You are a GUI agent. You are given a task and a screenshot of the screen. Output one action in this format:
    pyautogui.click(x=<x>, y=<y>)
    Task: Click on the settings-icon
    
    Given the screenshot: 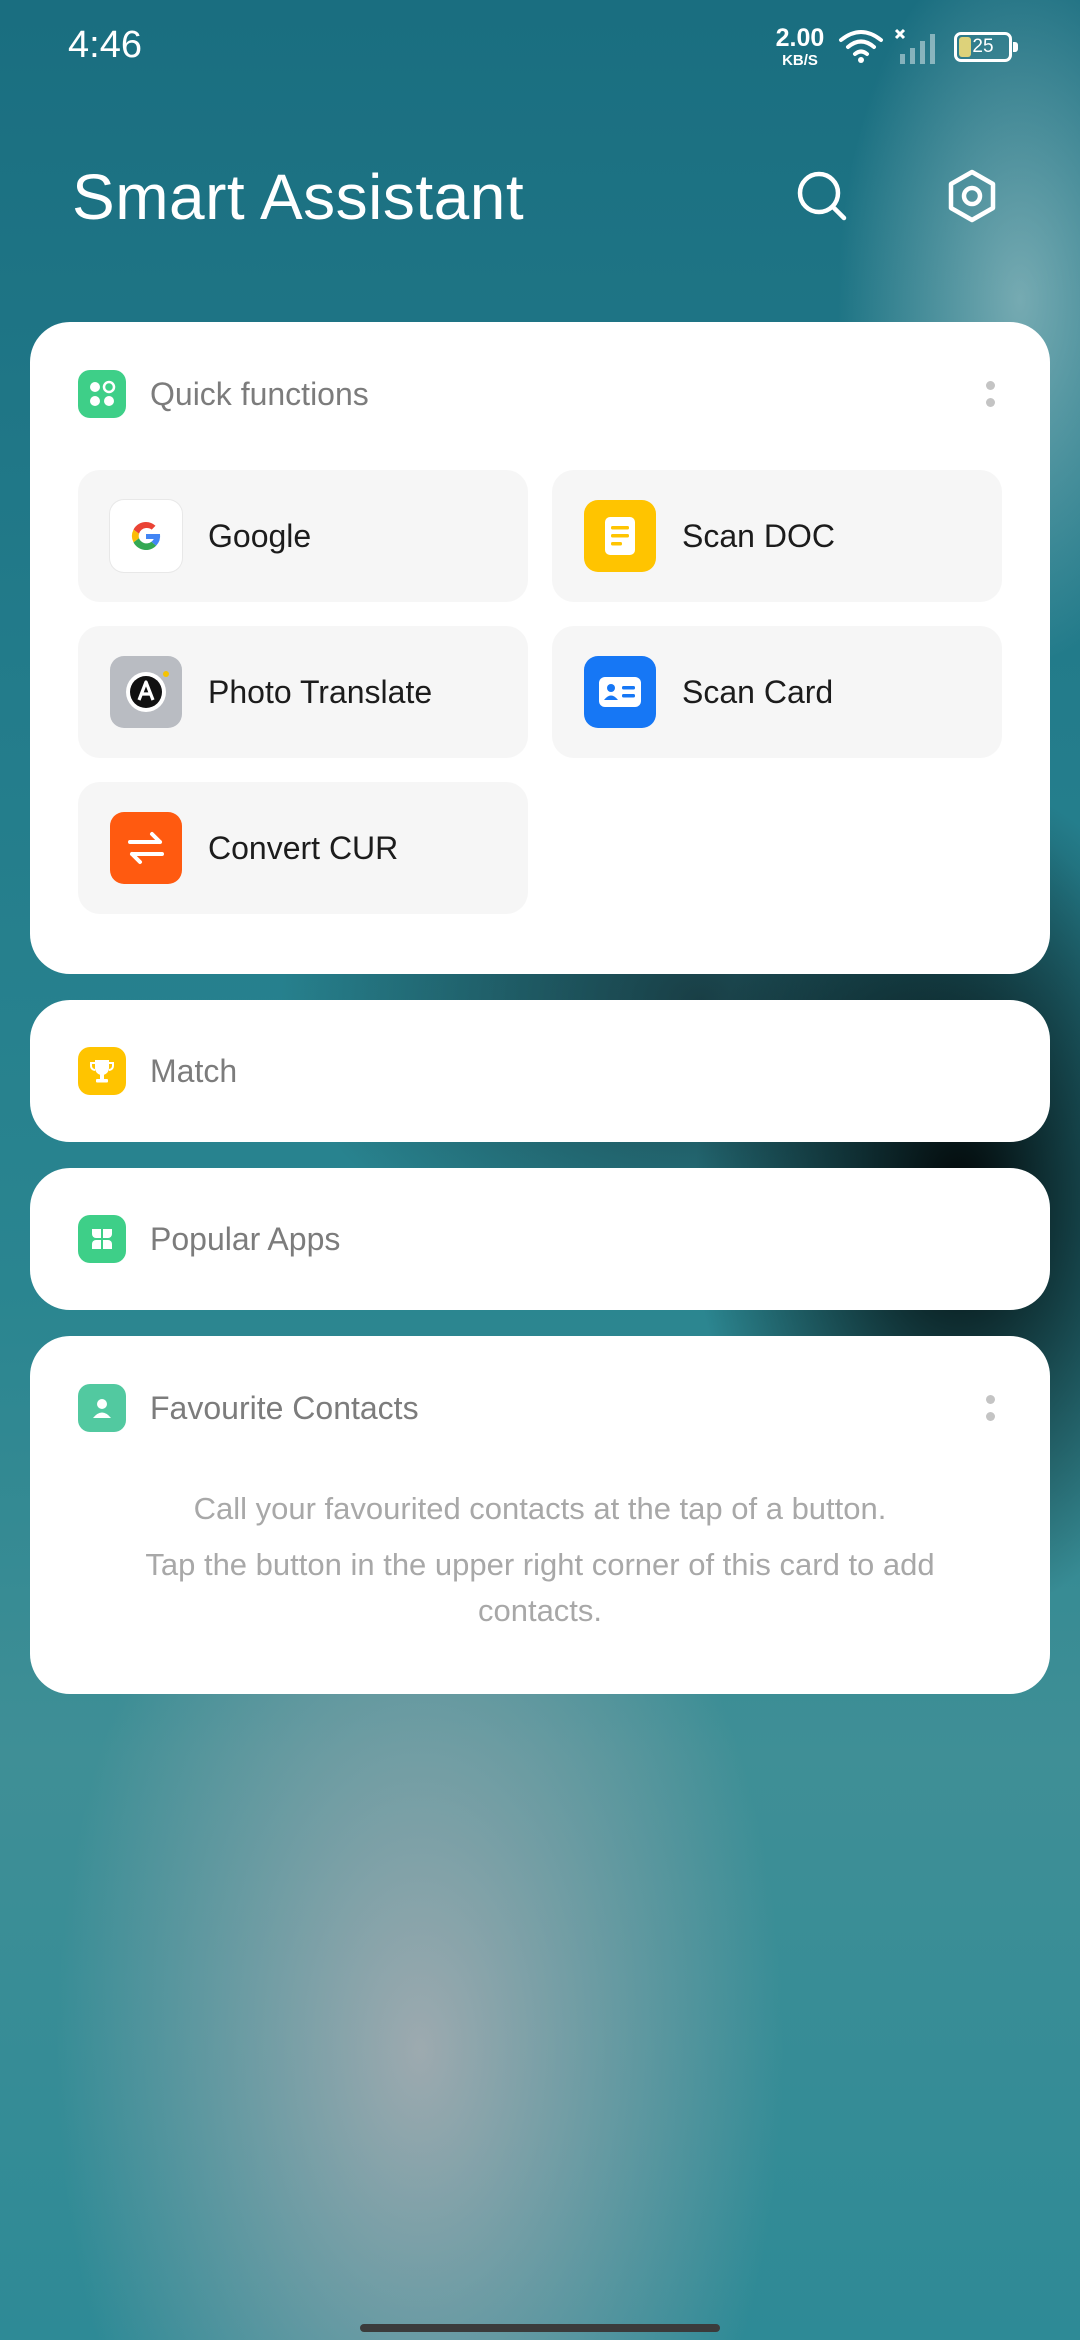 What is the action you would take?
    pyautogui.click(x=972, y=196)
    